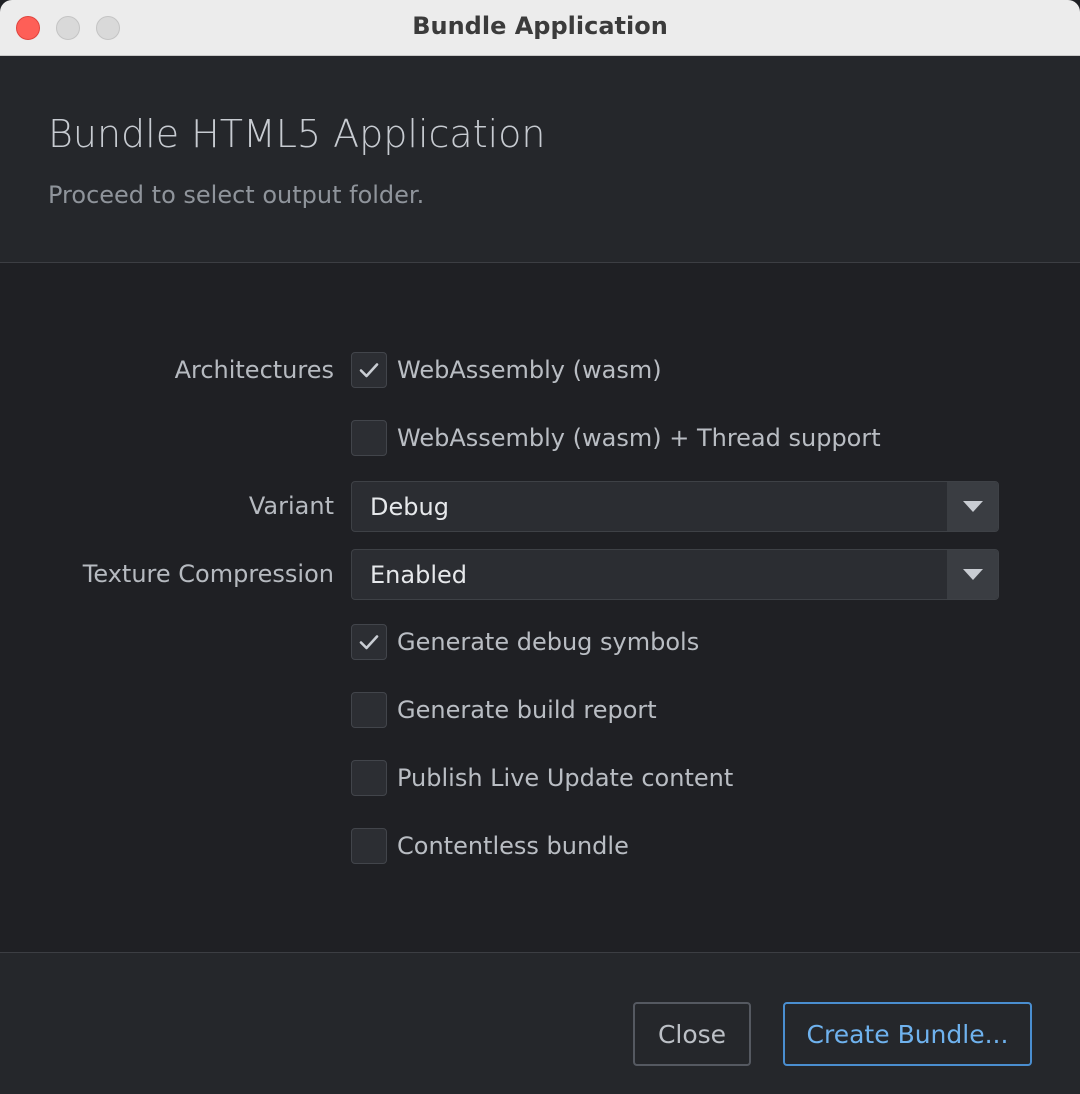 The width and height of the screenshot is (1080, 1094). What do you see at coordinates (692, 1034) in the screenshot?
I see `close-button: Close` at bounding box center [692, 1034].